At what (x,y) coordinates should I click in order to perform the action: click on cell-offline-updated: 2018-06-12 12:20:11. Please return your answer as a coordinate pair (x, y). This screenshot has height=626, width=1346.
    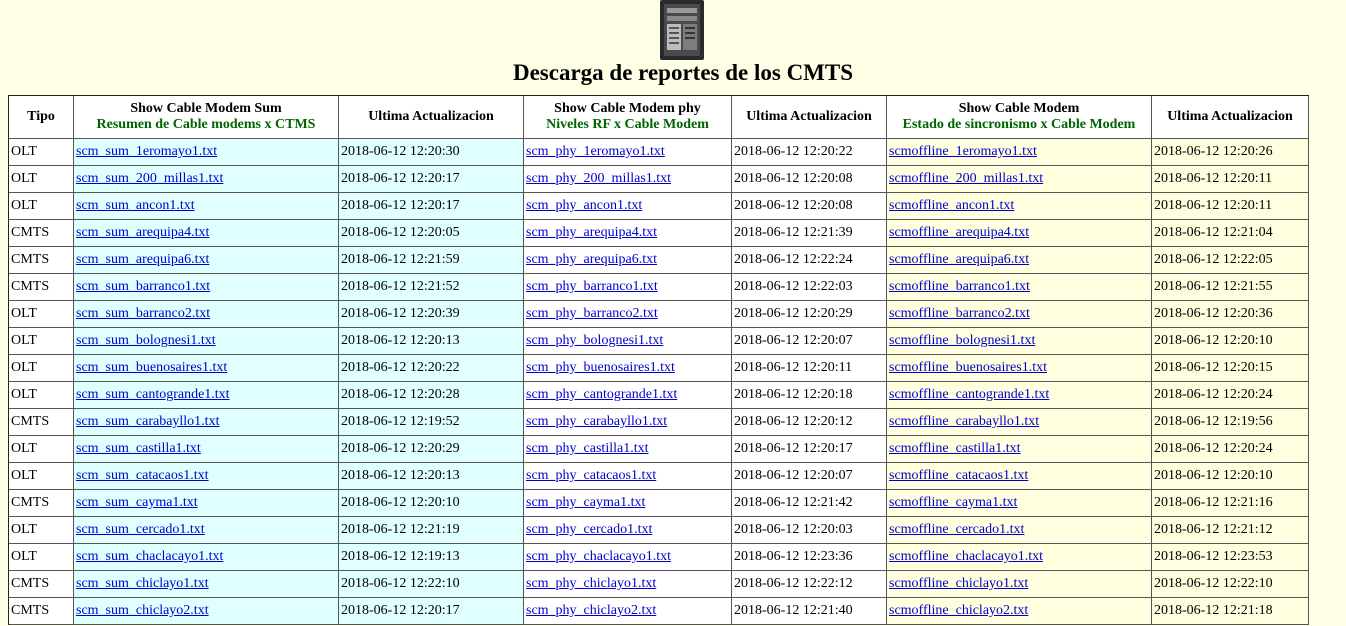
    Looking at the image, I should click on (1213, 205).